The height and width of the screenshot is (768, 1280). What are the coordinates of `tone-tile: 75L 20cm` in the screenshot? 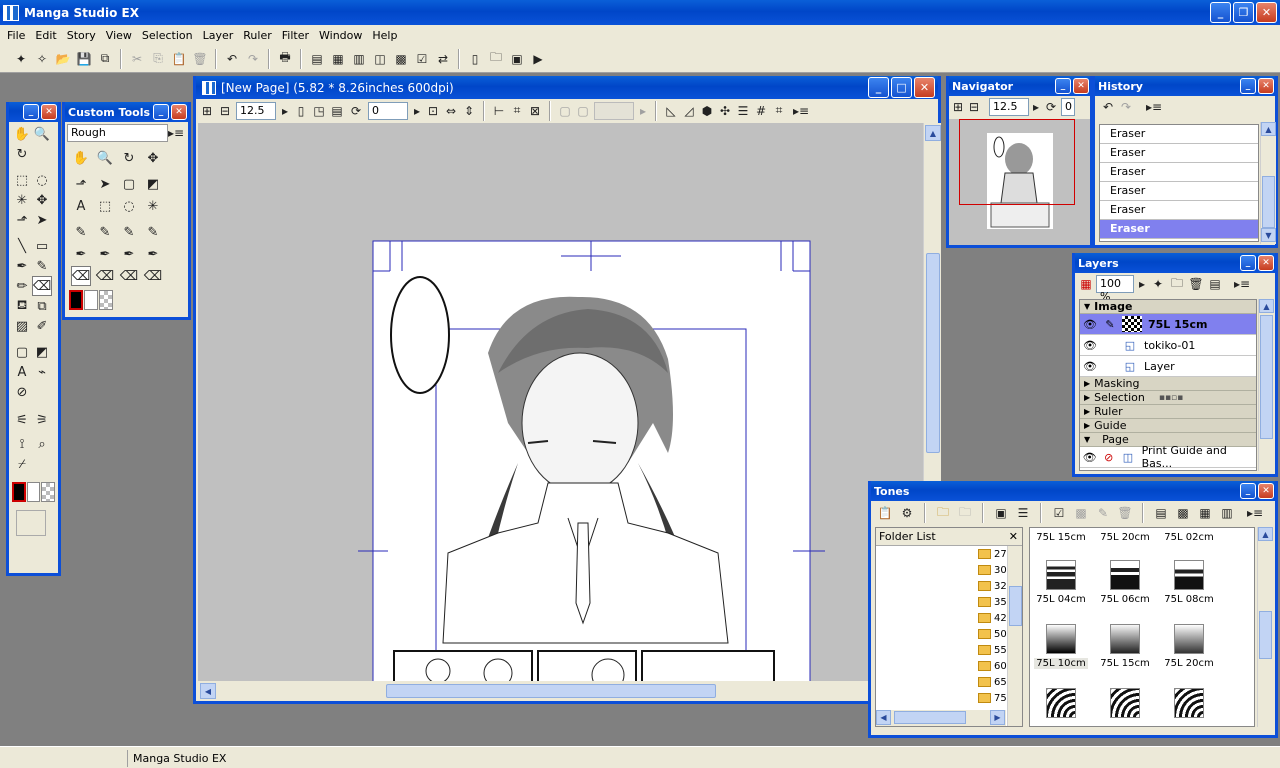 It's located at (1189, 646).